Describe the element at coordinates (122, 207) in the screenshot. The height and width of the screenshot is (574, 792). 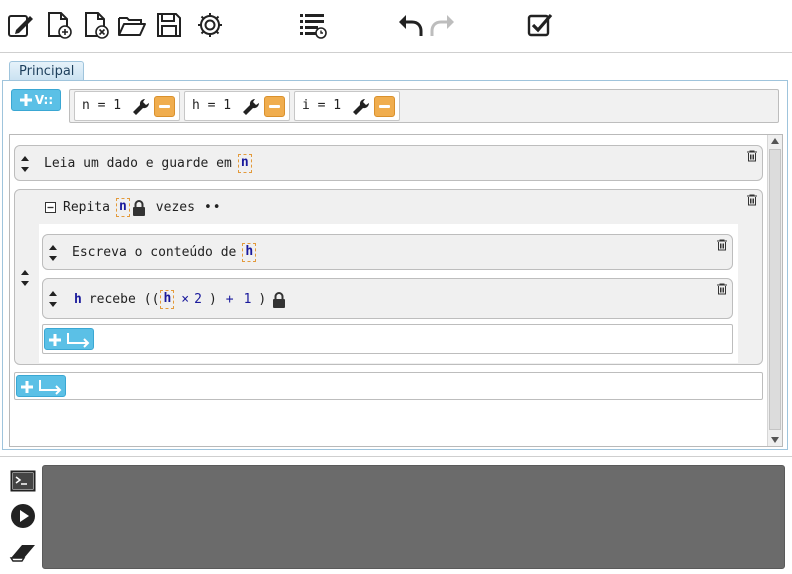
I see `repeat-variable: n` at that location.